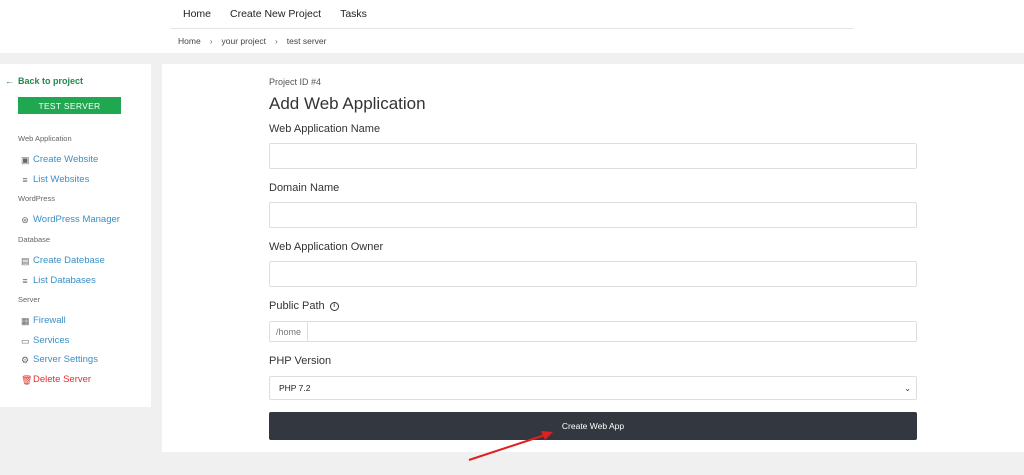 The height and width of the screenshot is (475, 1024). I want to click on php-version-select: PHP 7.2 ⌄, so click(593, 388).